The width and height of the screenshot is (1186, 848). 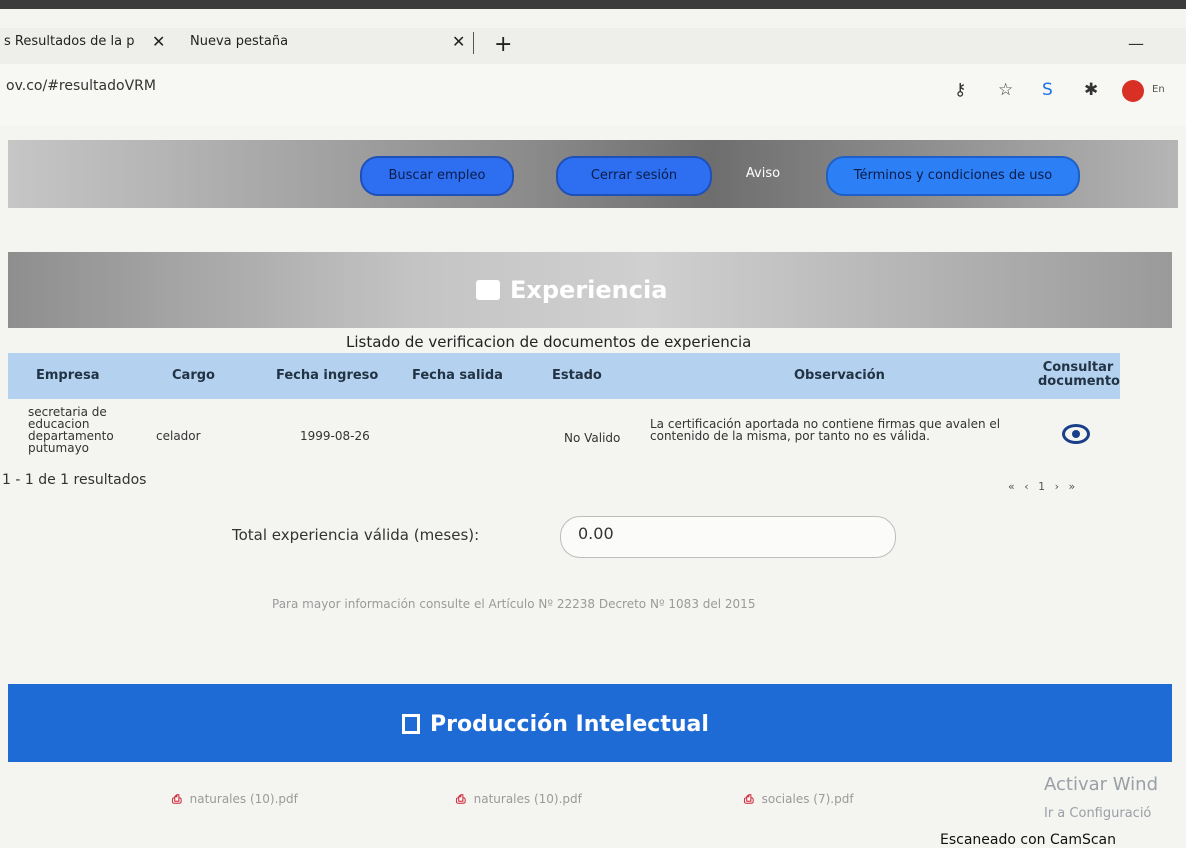 I want to click on puzzle-icon: ✱, so click(x=1091, y=90).